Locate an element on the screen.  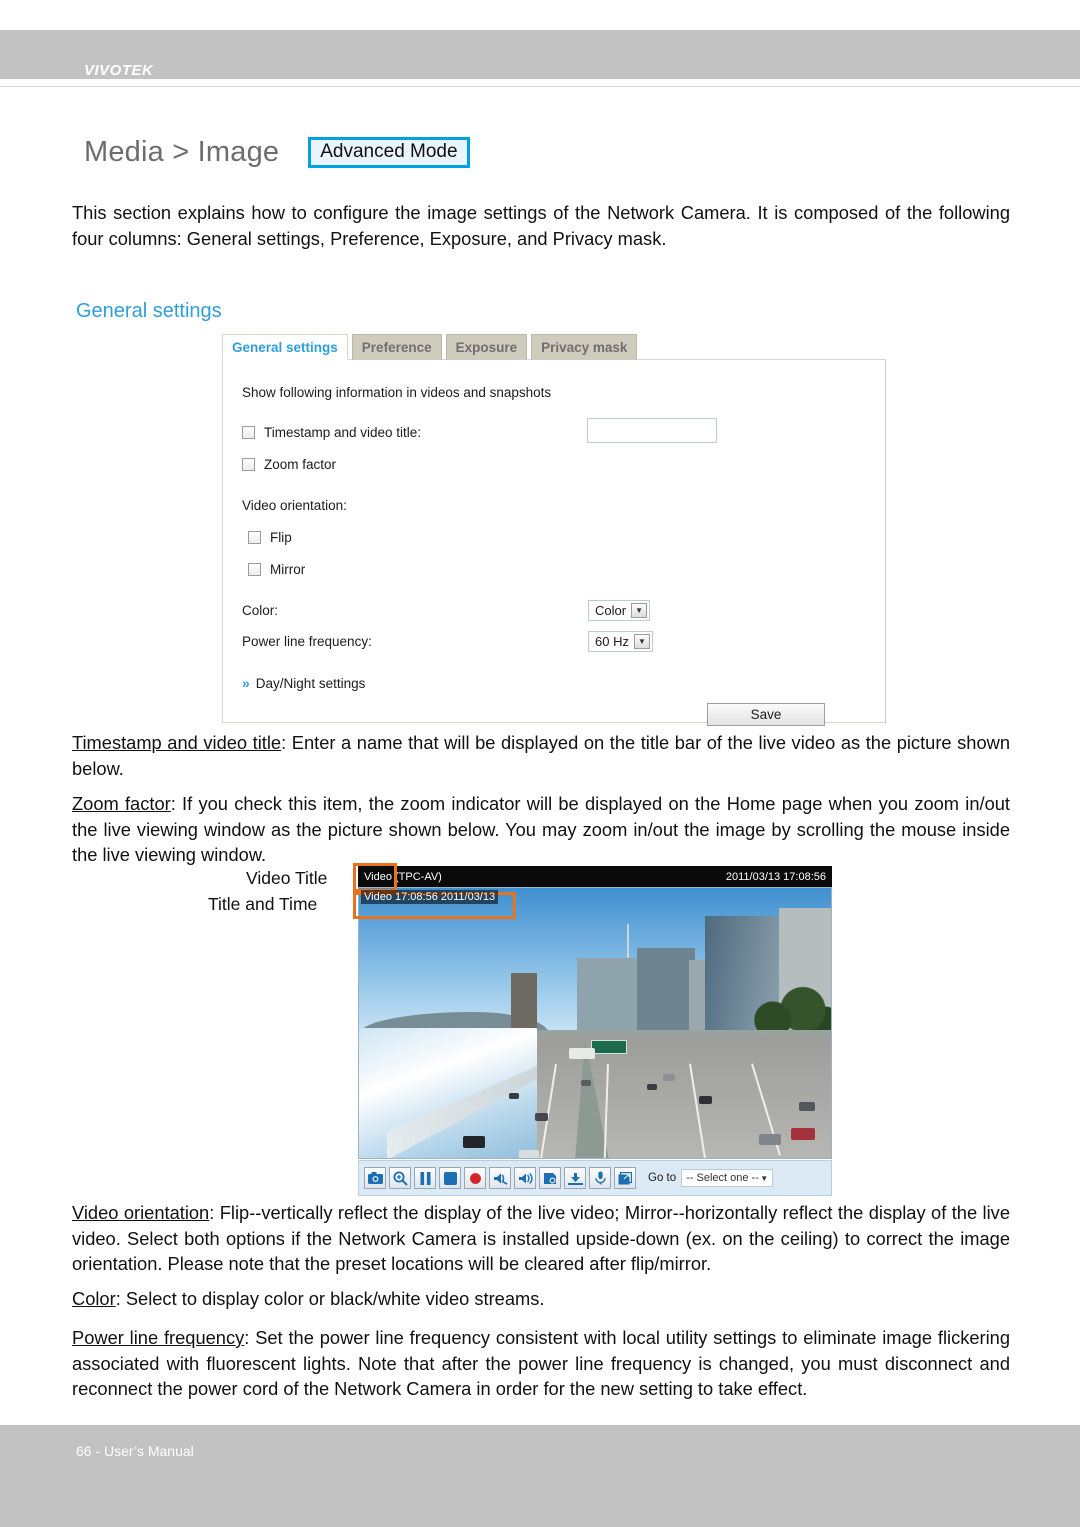
flip-row: Flip is located at coordinates (270, 537).